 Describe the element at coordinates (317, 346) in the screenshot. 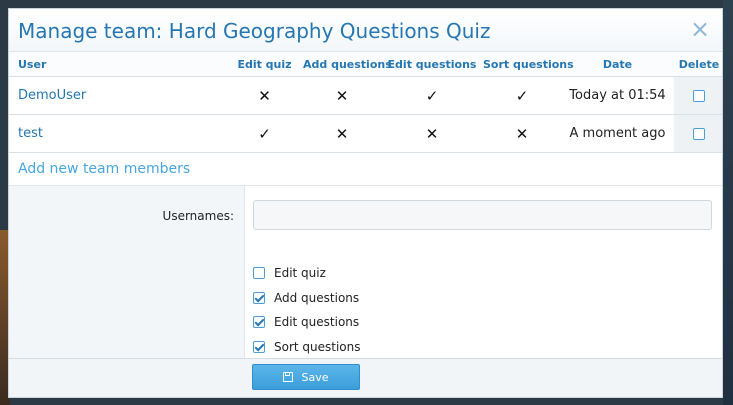

I see `permission-label: Sort questions` at that location.